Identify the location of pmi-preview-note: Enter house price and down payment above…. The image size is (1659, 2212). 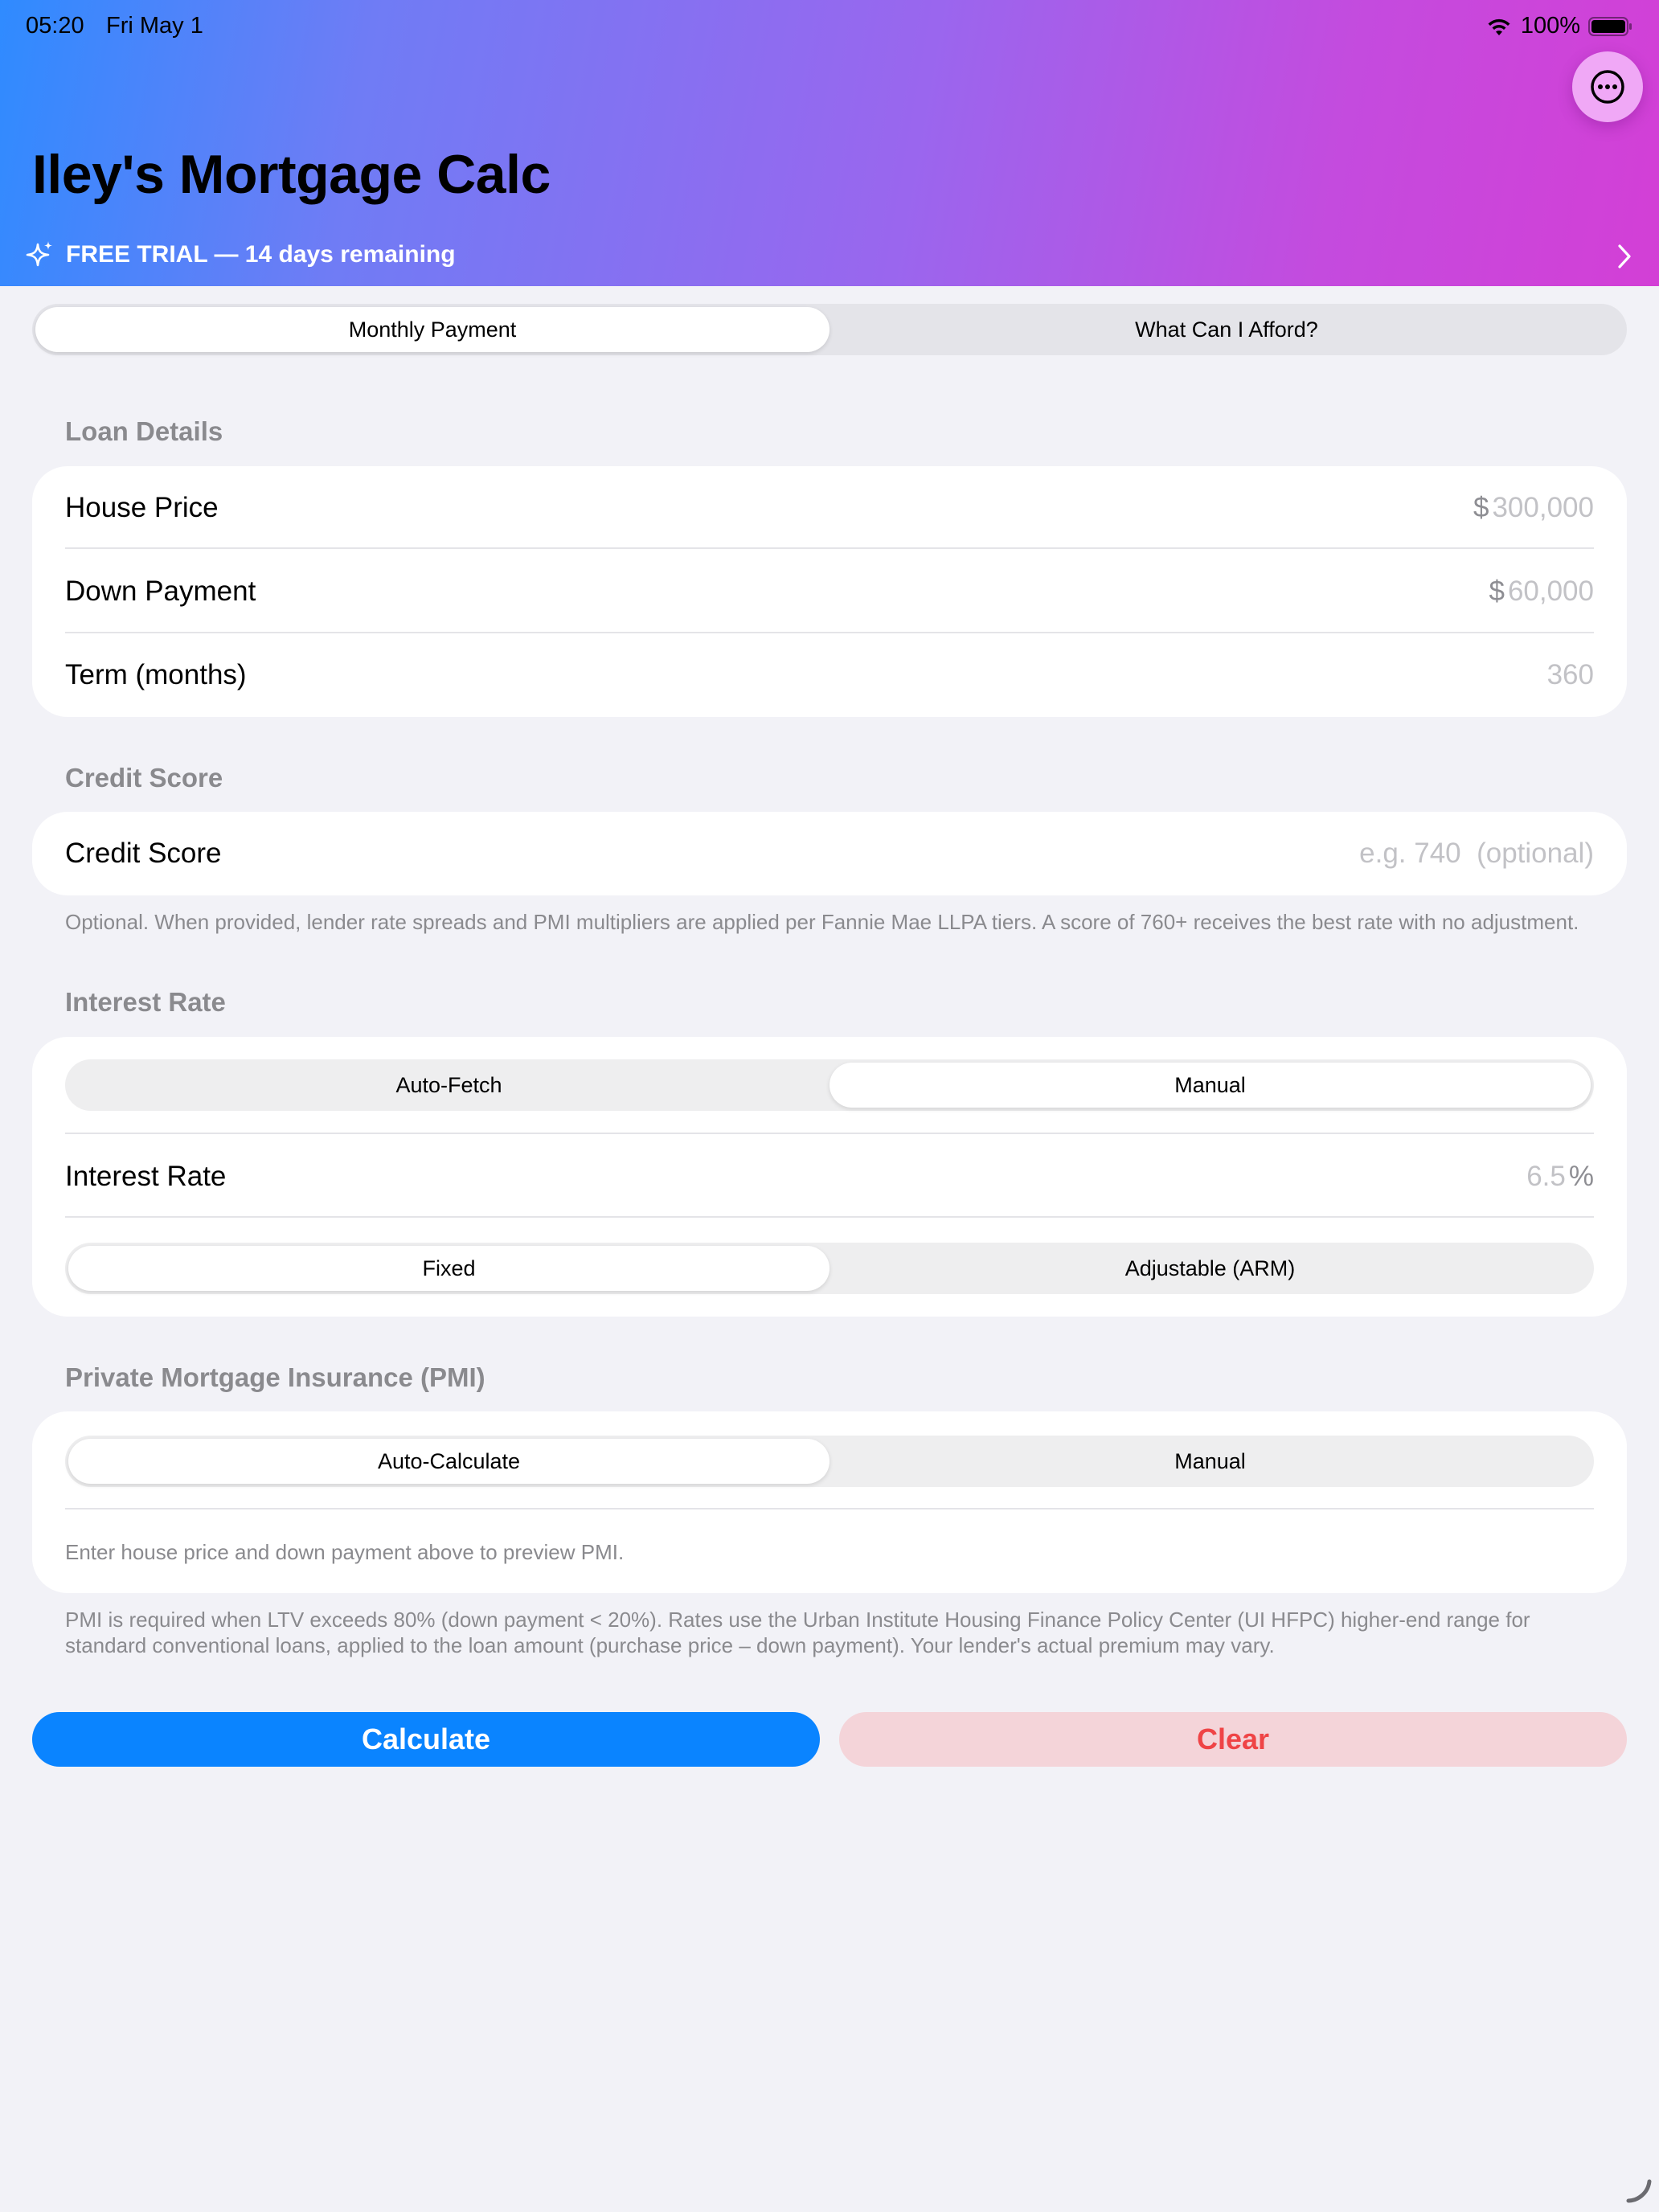
(345, 1552).